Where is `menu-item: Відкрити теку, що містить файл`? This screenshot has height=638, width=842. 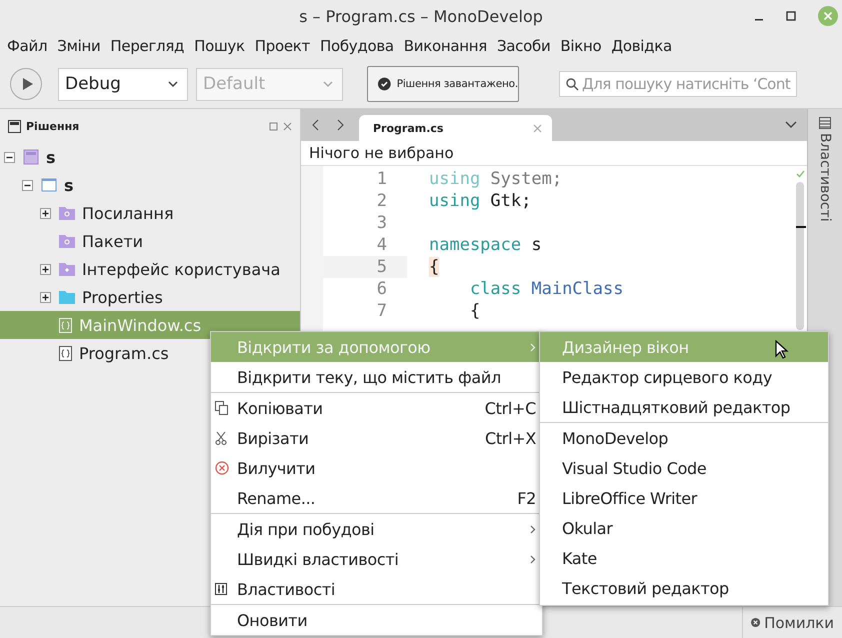 menu-item: Відкрити теку, що містить файл is located at coordinates (376, 377).